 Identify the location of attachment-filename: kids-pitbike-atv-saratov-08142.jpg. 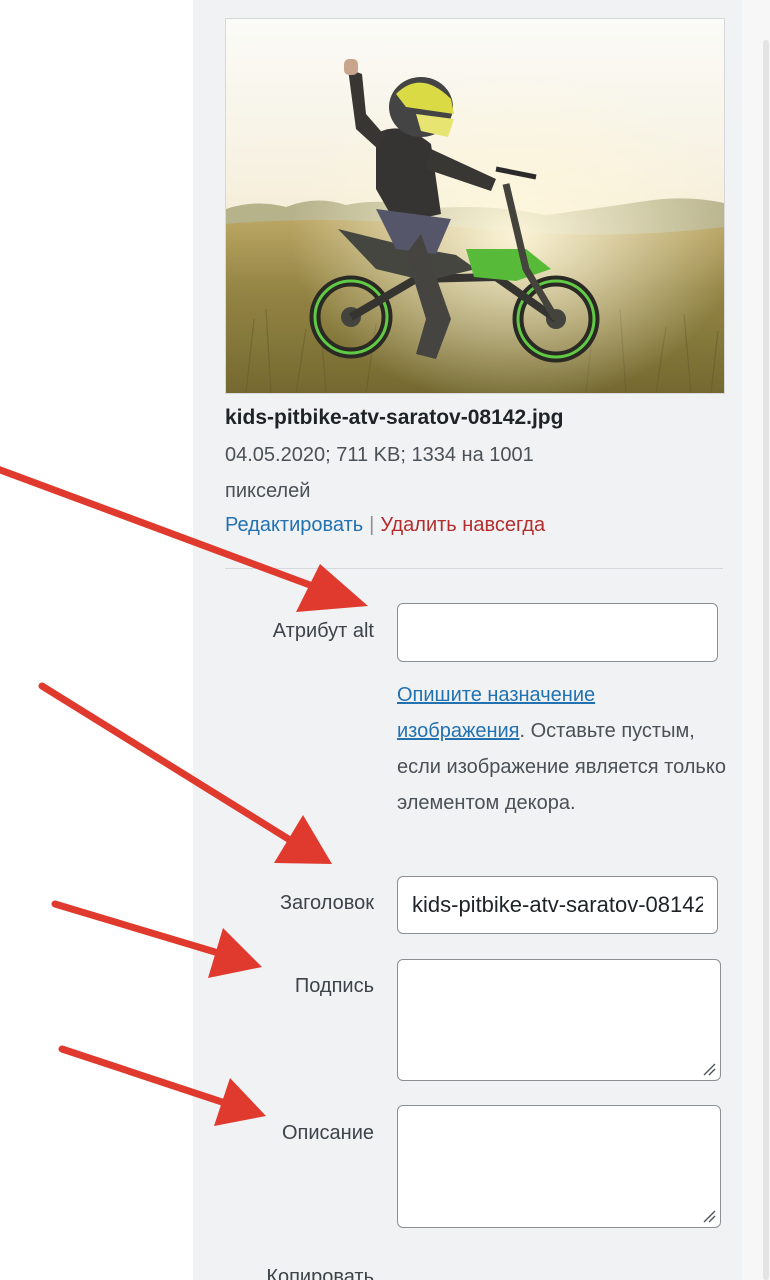
(394, 417).